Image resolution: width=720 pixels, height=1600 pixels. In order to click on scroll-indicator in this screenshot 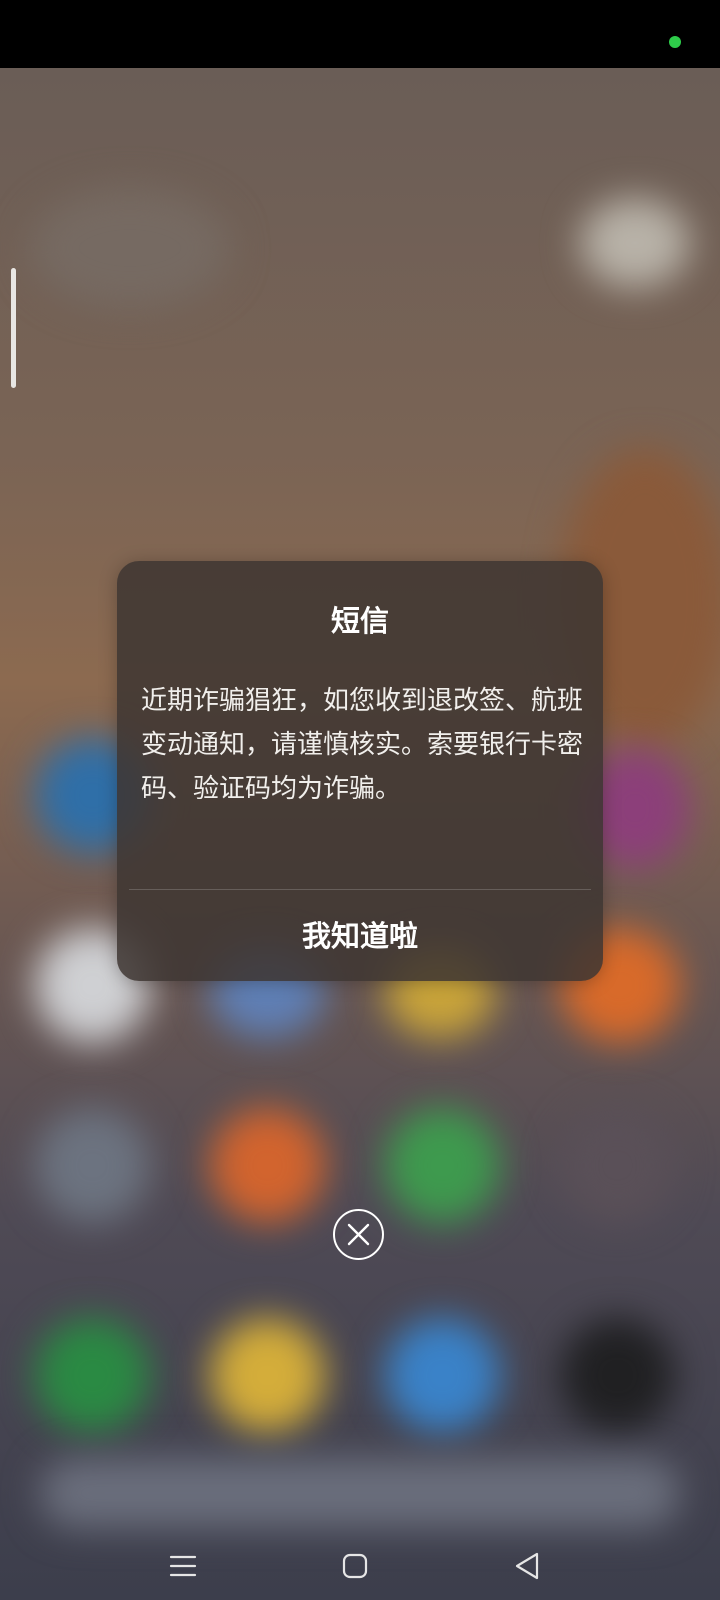, I will do `click(13, 328)`.